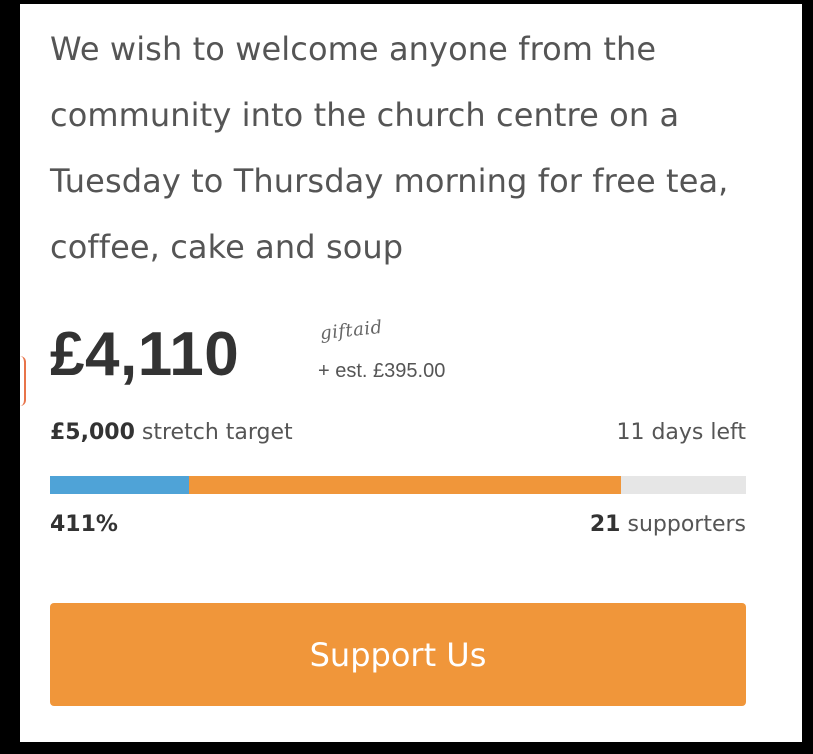 This screenshot has height=754, width=813. I want to click on target-row: £5,000 stretch target 11 days left, so click(398, 438).